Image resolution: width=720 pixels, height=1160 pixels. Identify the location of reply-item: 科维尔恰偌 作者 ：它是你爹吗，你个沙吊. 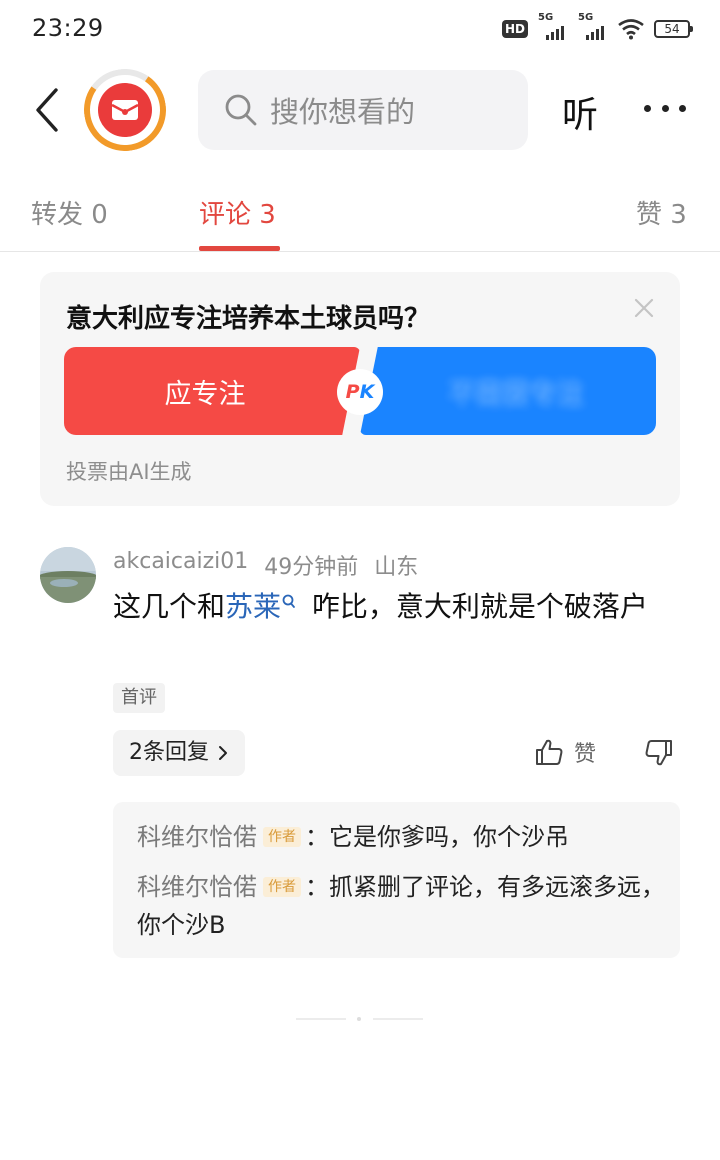
(402, 837).